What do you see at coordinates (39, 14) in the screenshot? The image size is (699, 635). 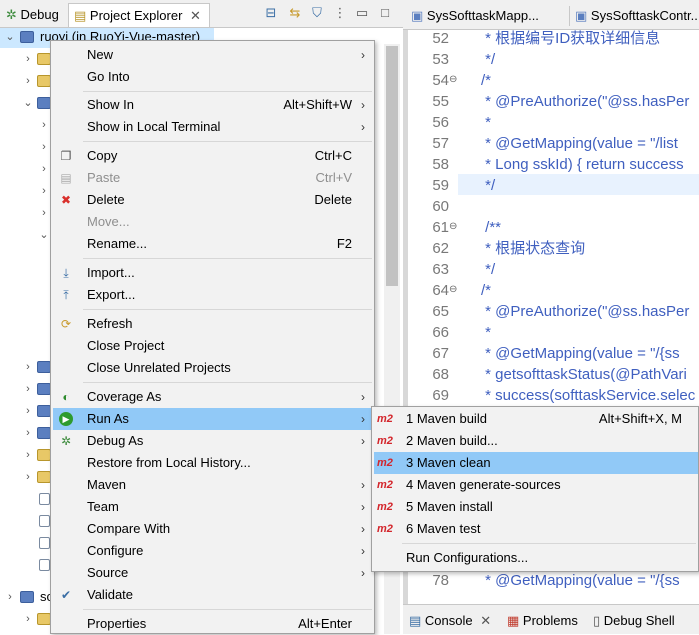 I see `debug-tab-label: Debug` at bounding box center [39, 14].